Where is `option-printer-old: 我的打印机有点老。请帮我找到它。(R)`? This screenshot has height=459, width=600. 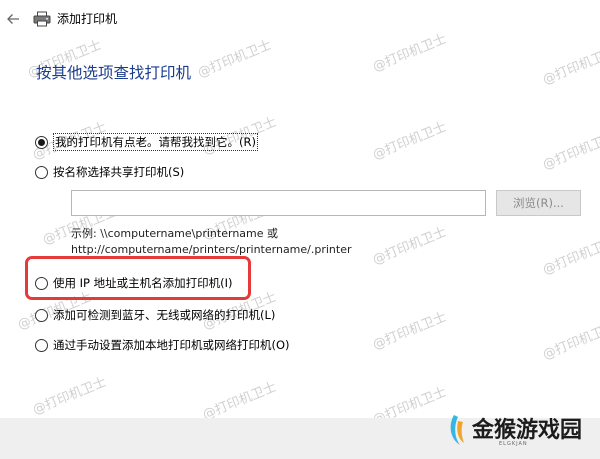 option-printer-old: 我的打印机有点老。请帮我找到它。(R) is located at coordinates (146, 142).